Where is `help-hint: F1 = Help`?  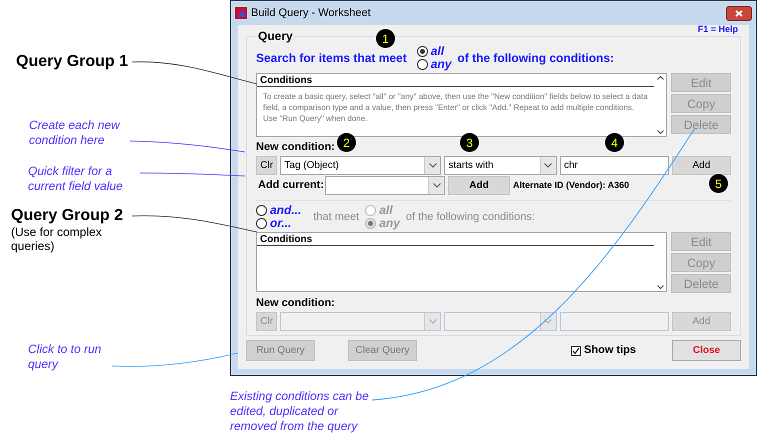 help-hint: F1 = Help is located at coordinates (718, 29).